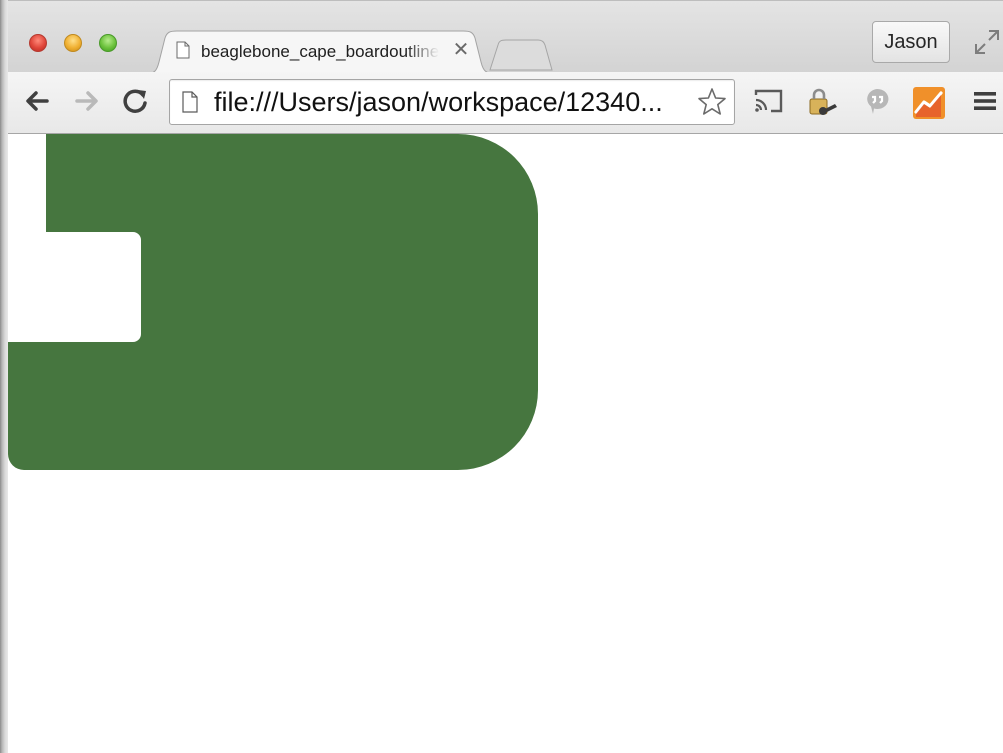 This screenshot has width=1003, height=753. What do you see at coordinates (87, 101) in the screenshot?
I see `forward-arrow-icon` at bounding box center [87, 101].